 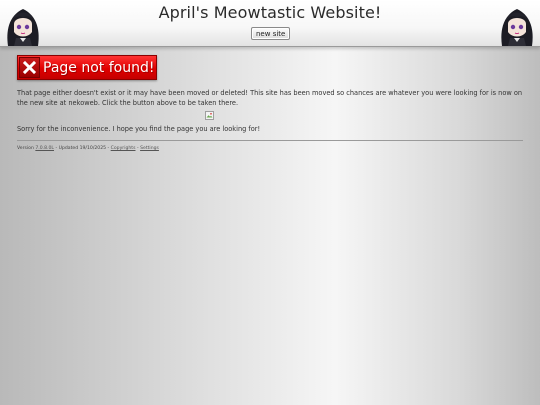 I want to click on page-not-found-title: Page not found!, so click(x=99, y=67).